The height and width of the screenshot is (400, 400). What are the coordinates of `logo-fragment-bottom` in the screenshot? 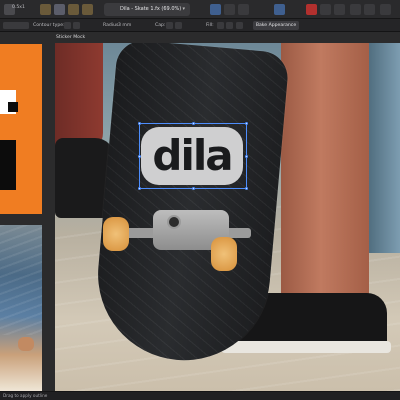 It's located at (8, 165).